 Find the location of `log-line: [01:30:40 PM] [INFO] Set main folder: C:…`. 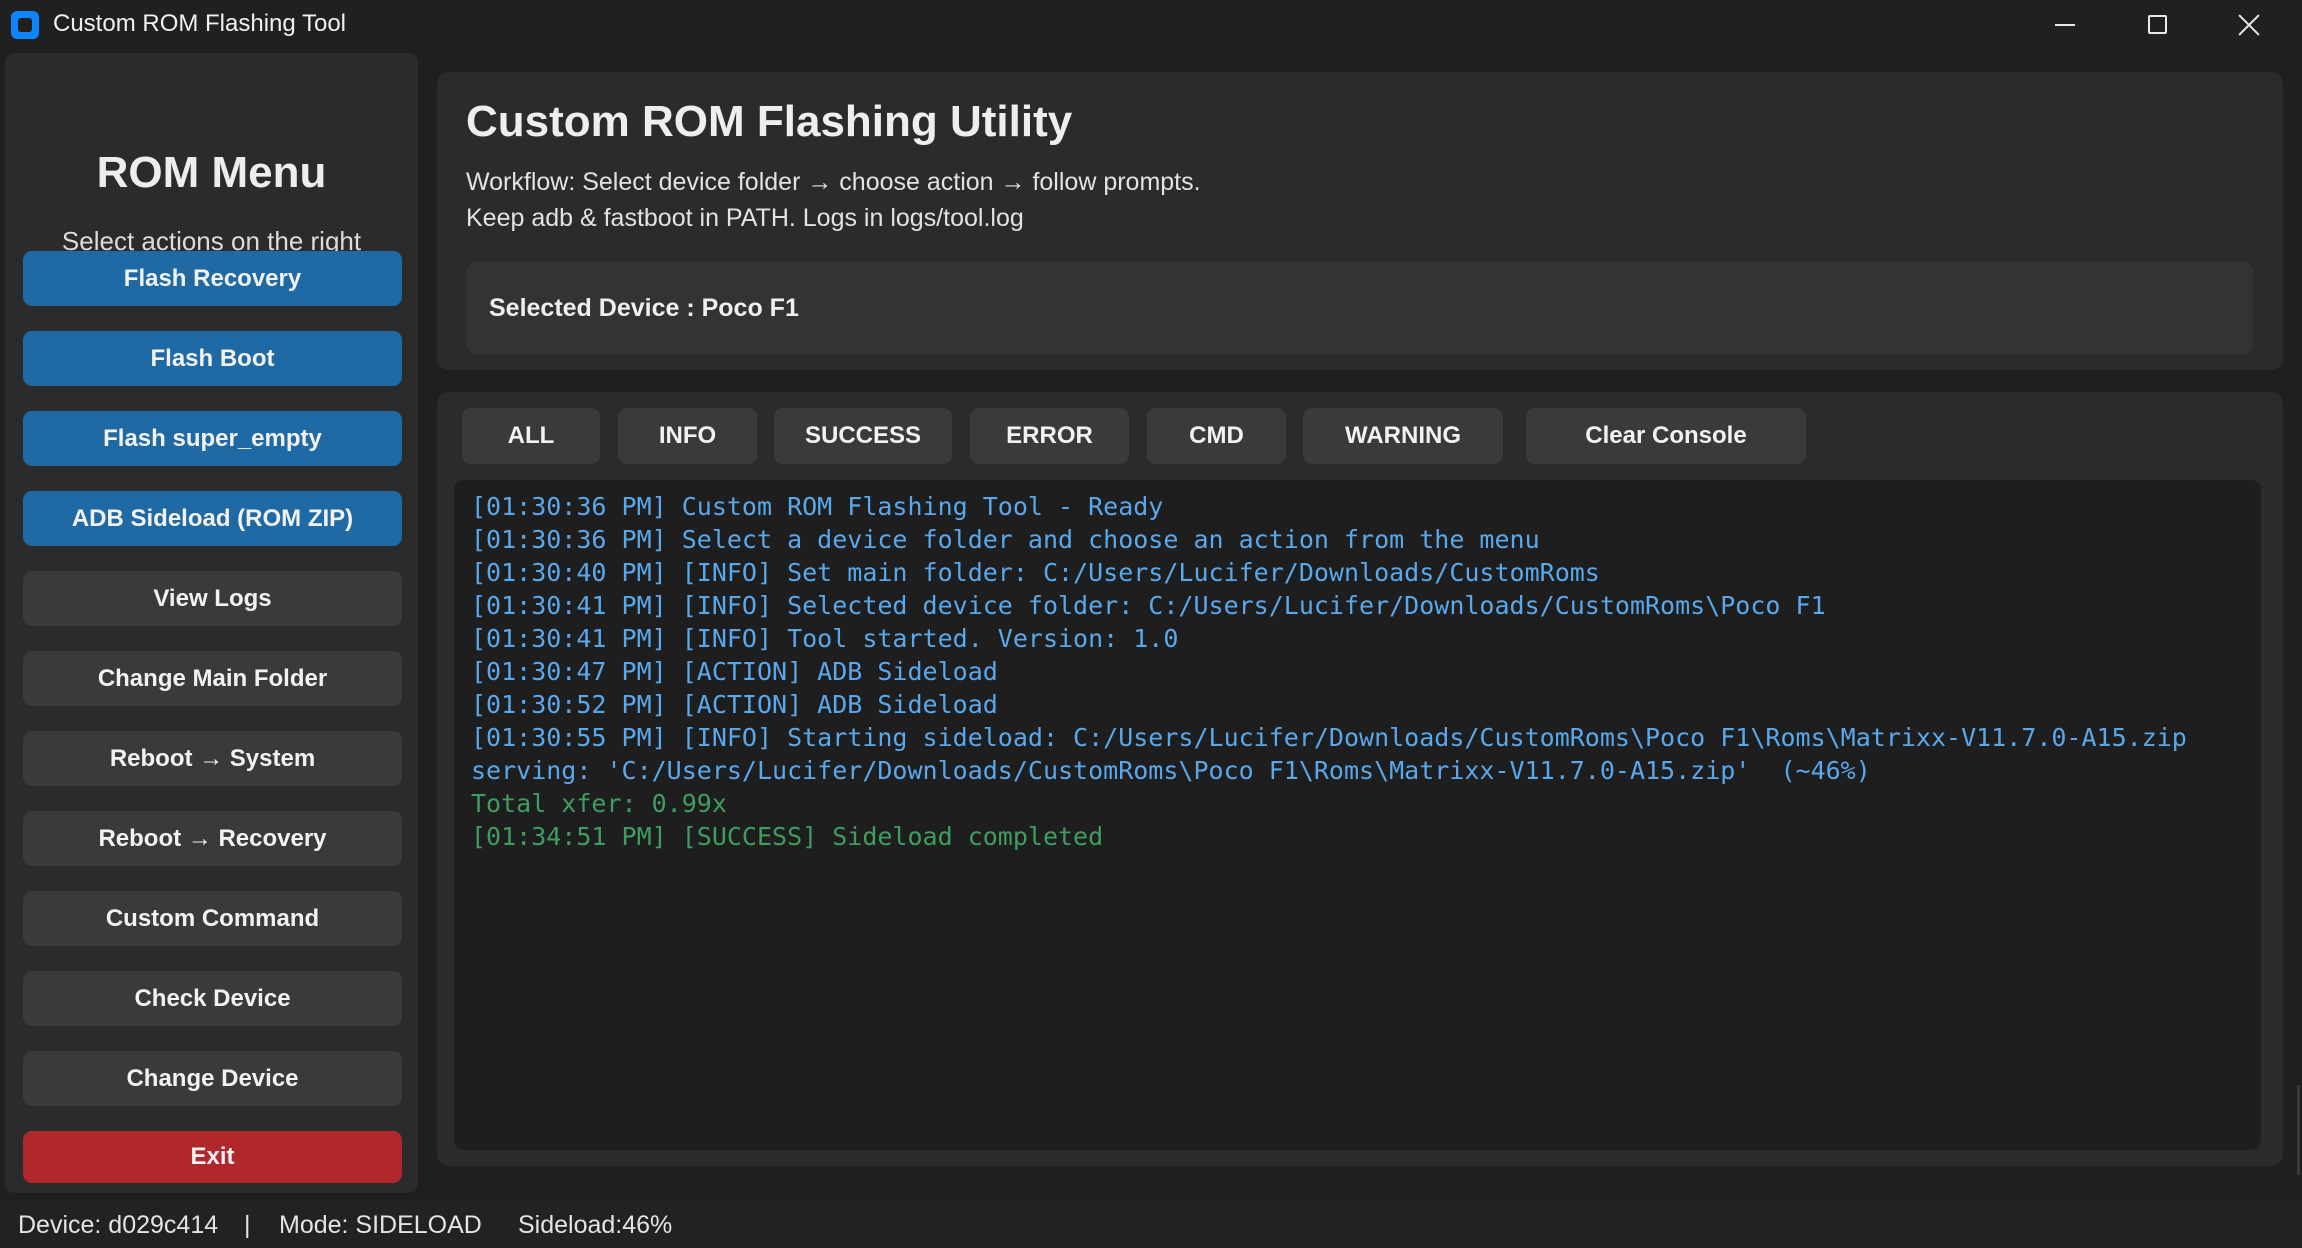

log-line: [01:30:40 PM] [INFO] Set main folder: C:… is located at coordinates (1035, 572).